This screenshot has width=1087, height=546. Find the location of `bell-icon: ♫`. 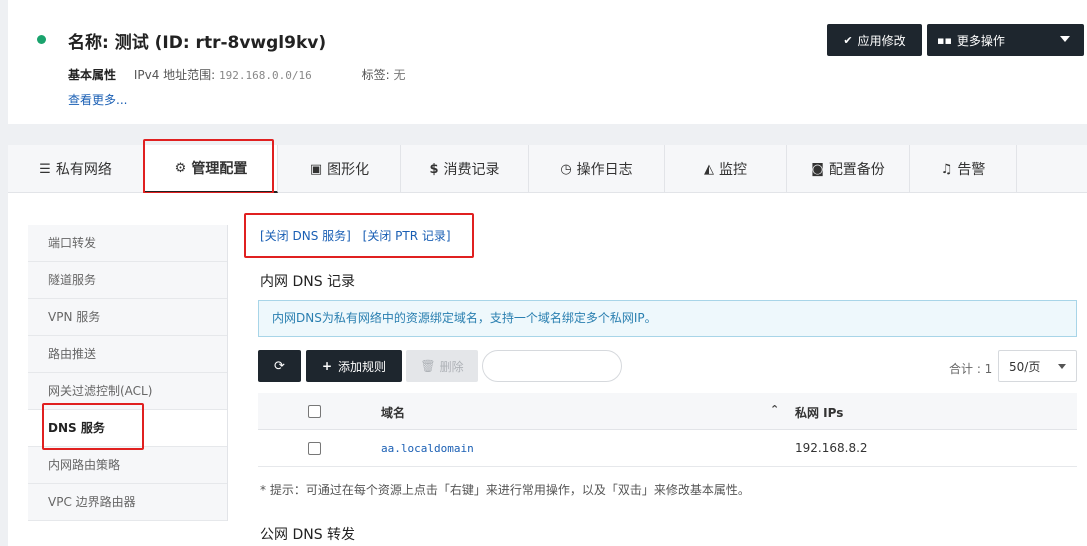

bell-icon: ♫ is located at coordinates (946, 169).